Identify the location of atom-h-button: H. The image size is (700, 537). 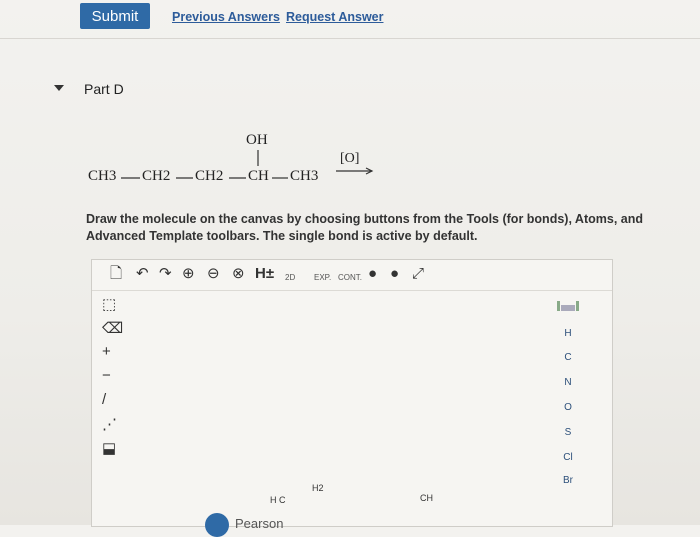
(568, 333).